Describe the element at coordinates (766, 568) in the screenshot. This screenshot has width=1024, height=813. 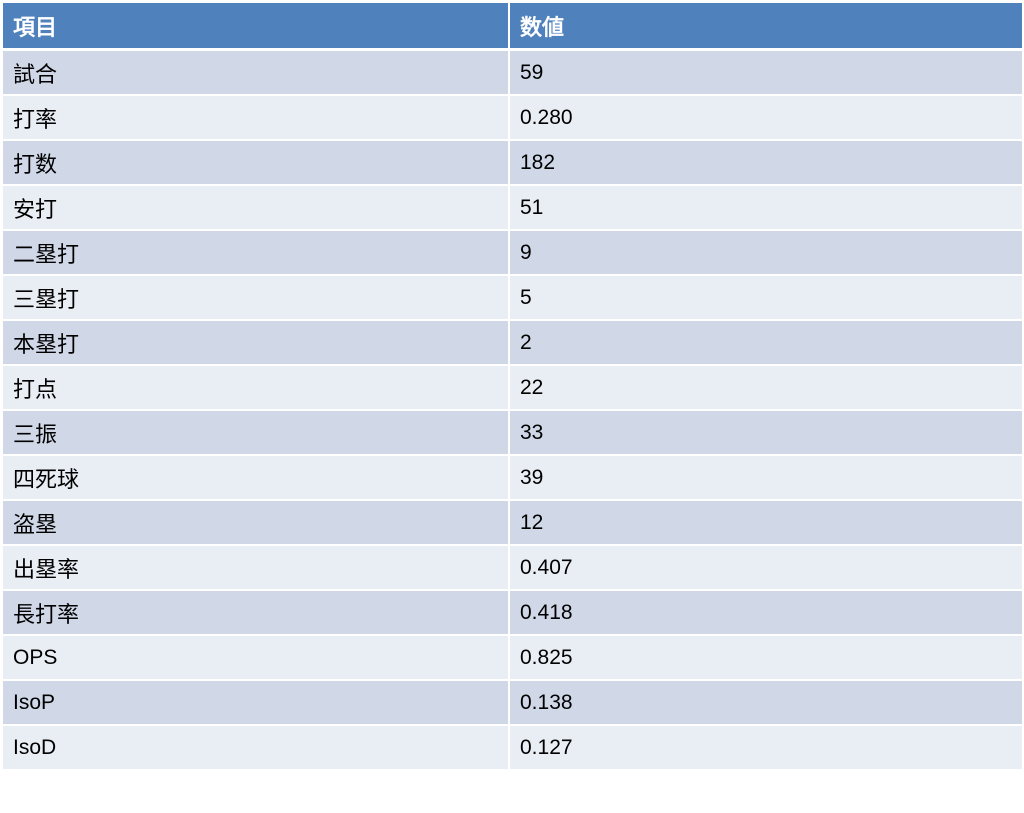
I see `row-value: 0.407` at that location.